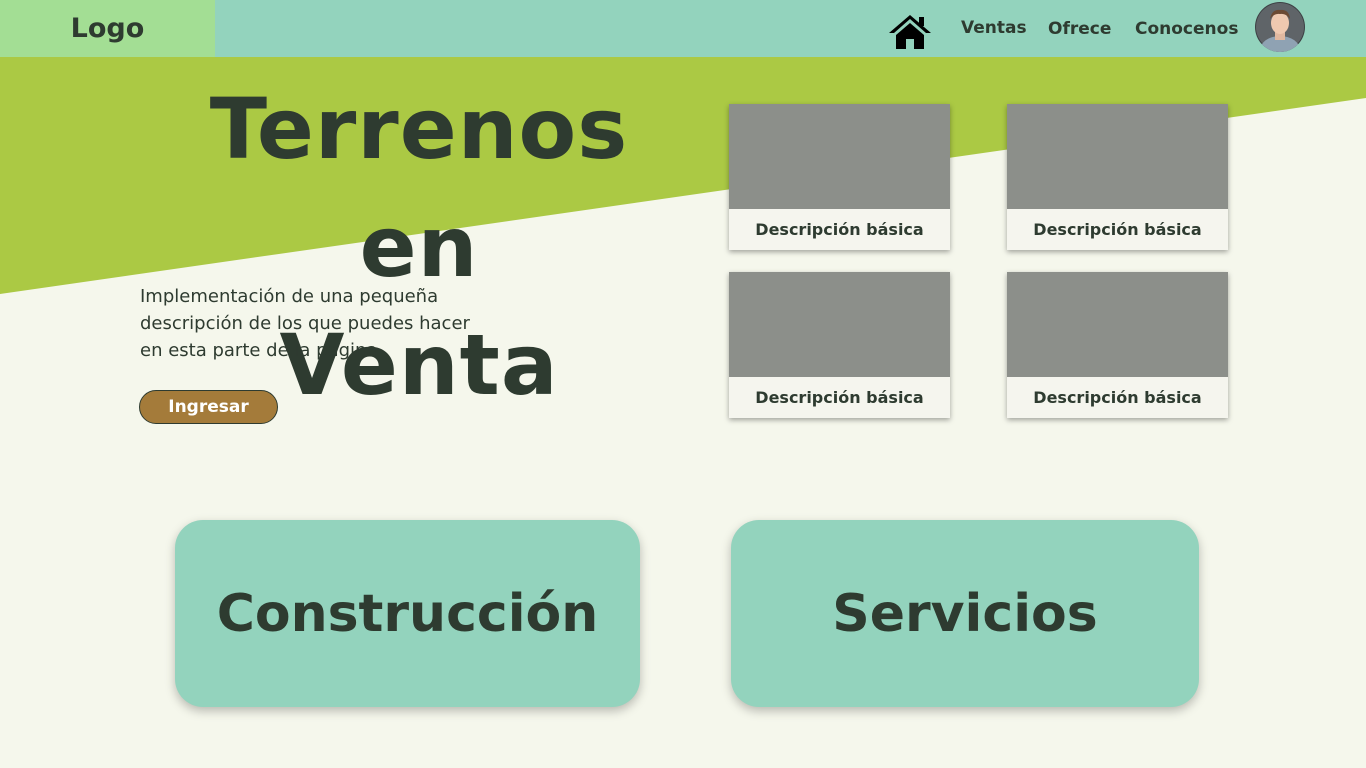 This screenshot has width=1366, height=768. I want to click on avatar-image, so click(1280, 27).